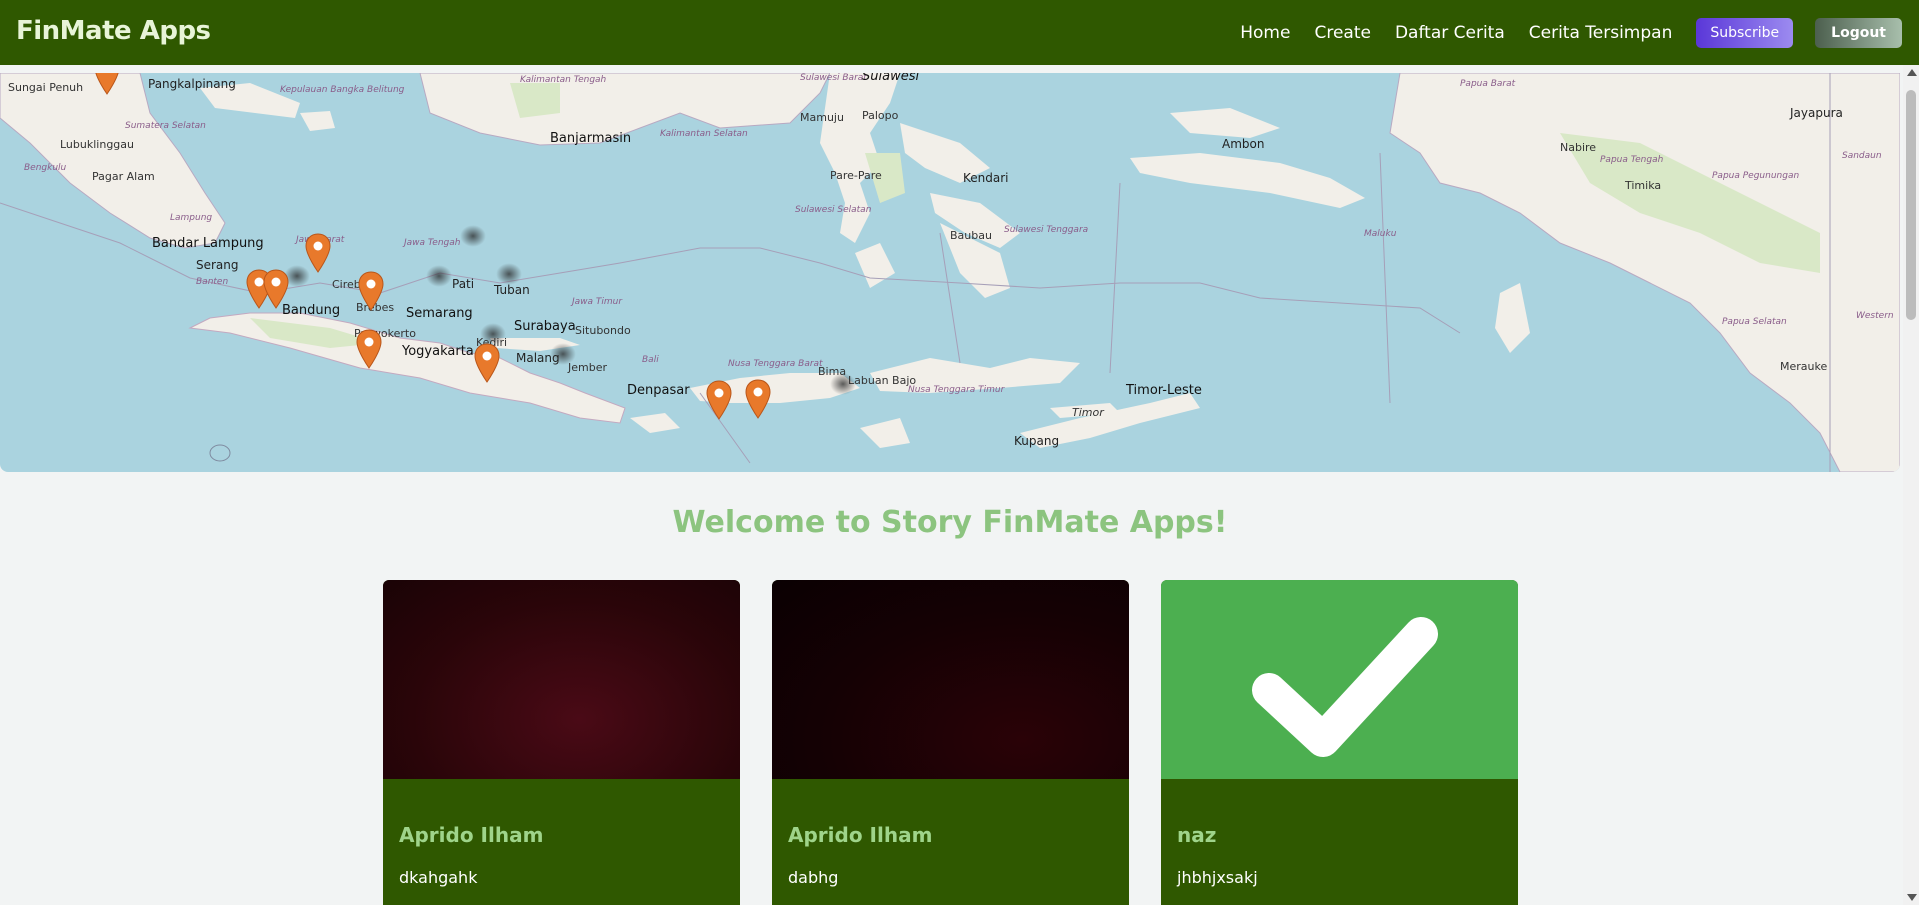 The width and height of the screenshot is (1919, 905). What do you see at coordinates (603, 330) in the screenshot?
I see `map-label: Situbondo` at bounding box center [603, 330].